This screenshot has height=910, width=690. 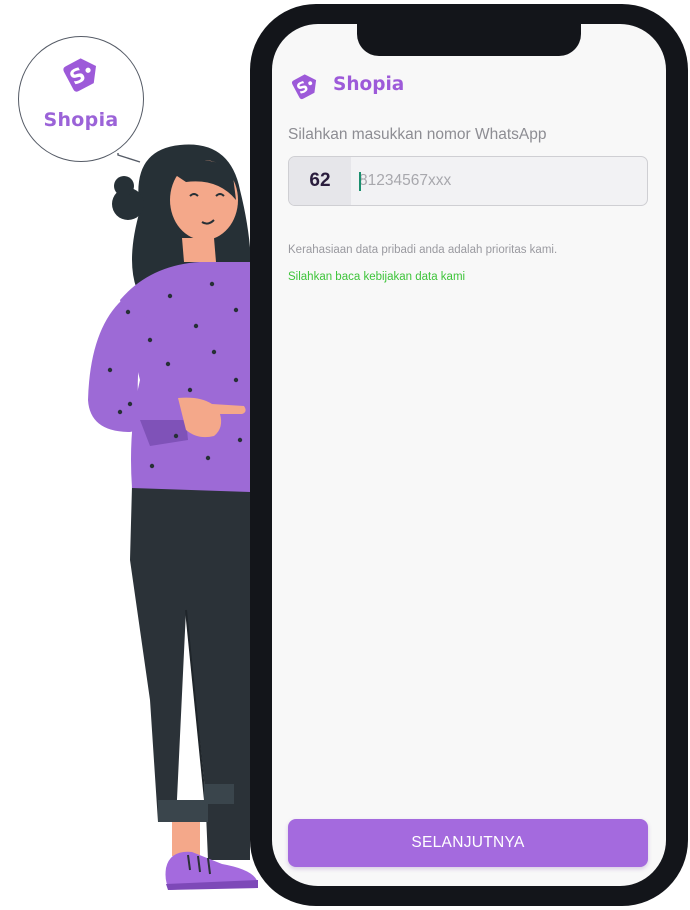 What do you see at coordinates (376, 277) in the screenshot?
I see `data-policy-link: Silahkan baca kebijakan data kami` at bounding box center [376, 277].